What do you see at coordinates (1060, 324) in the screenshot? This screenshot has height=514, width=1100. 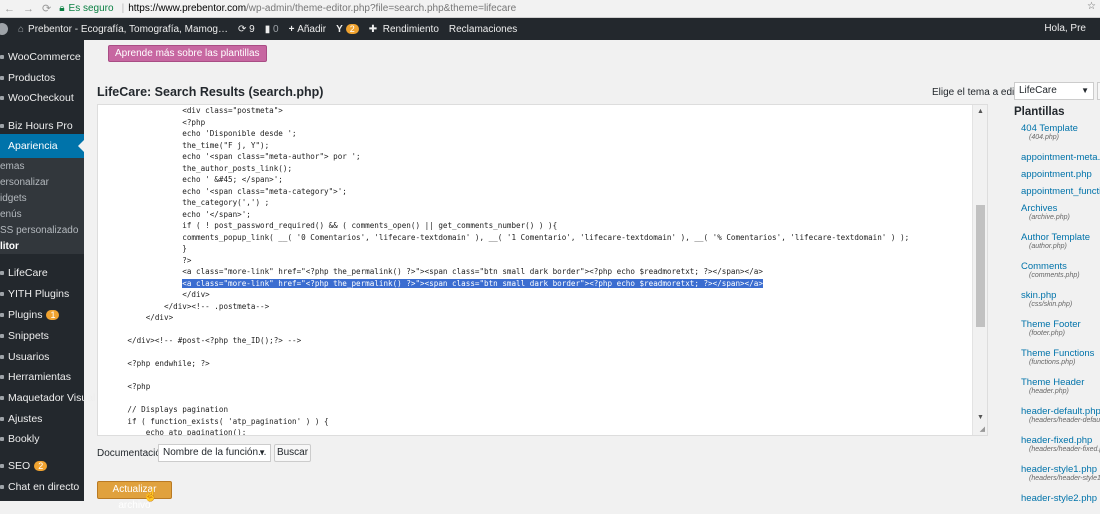 I see `template-link: Theme Footer` at bounding box center [1060, 324].